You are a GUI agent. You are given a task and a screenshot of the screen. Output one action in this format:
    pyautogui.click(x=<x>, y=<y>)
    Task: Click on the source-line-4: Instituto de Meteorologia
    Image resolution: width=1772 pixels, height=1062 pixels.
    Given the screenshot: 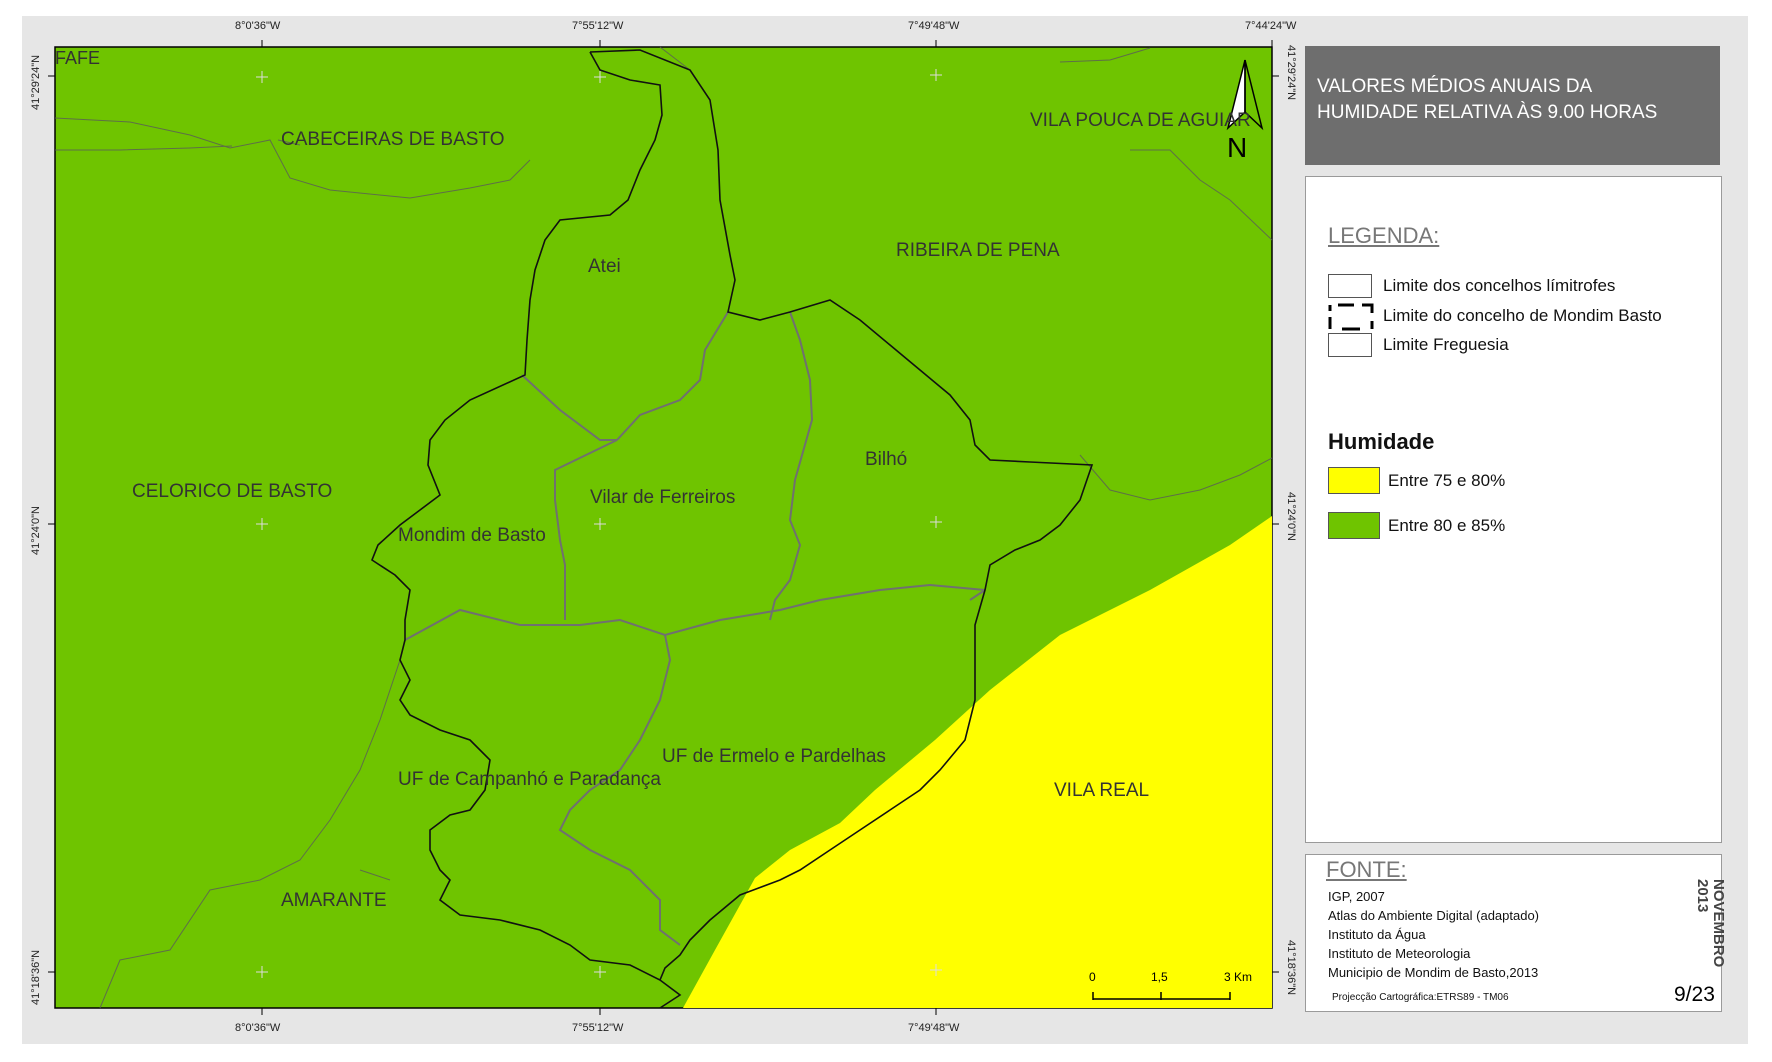 What is the action you would take?
    pyautogui.click(x=1399, y=953)
    